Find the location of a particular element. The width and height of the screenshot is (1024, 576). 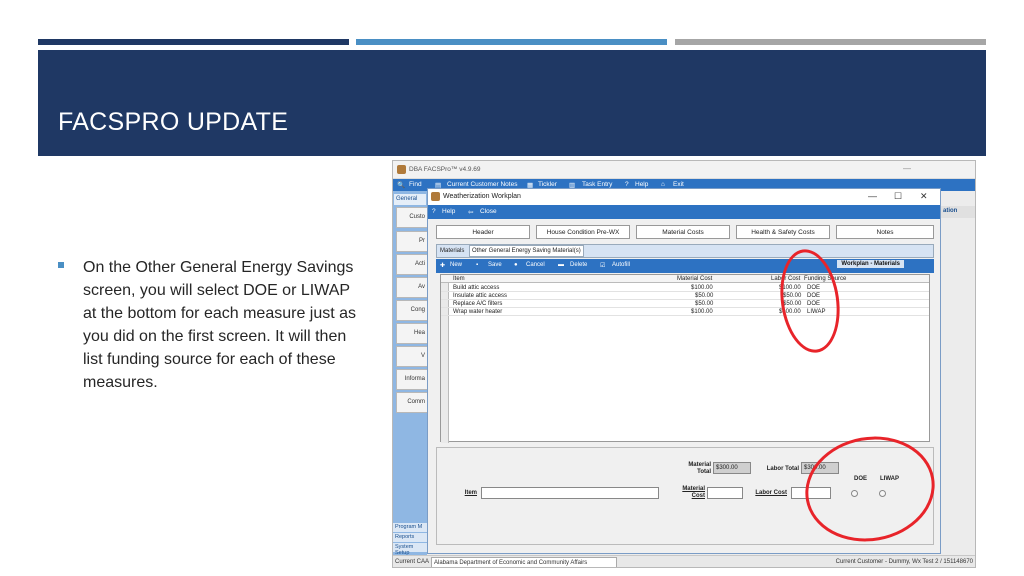

sidebar-button-acti: Acti is located at coordinates (412, 264).